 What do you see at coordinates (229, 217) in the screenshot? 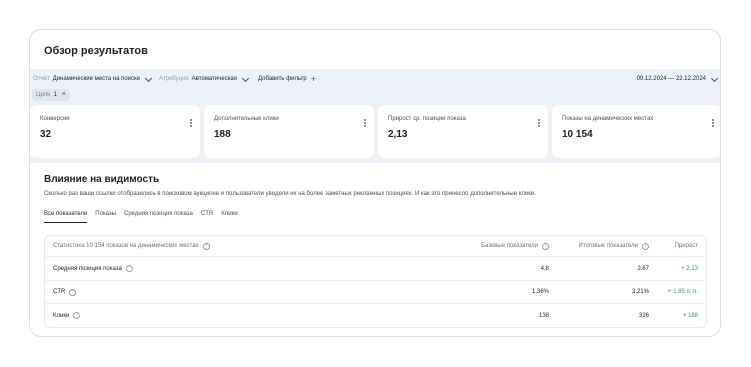
I see `tab-clicks: Клики` at bounding box center [229, 217].